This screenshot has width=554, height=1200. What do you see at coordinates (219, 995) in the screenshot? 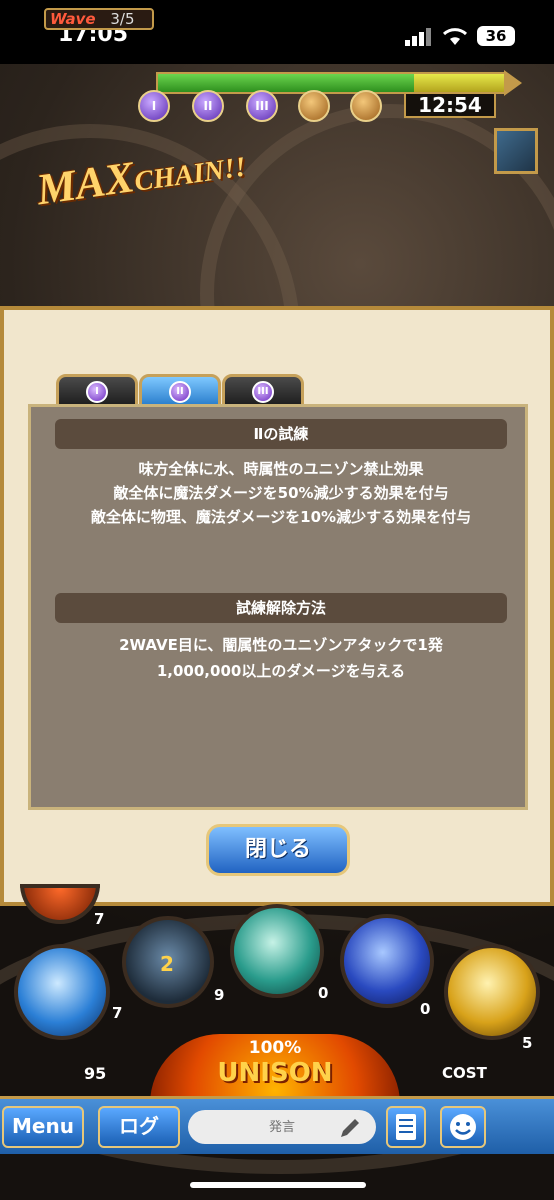
I see `skill-count: 9` at bounding box center [219, 995].